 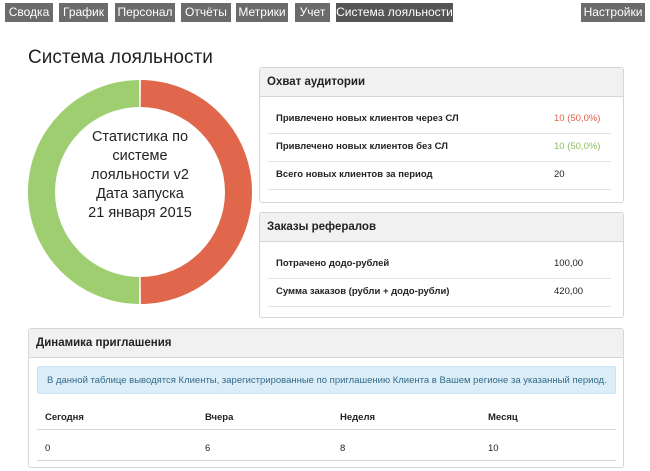 What do you see at coordinates (140, 194) in the screenshot?
I see `donut-caption-line: Дата запуска` at bounding box center [140, 194].